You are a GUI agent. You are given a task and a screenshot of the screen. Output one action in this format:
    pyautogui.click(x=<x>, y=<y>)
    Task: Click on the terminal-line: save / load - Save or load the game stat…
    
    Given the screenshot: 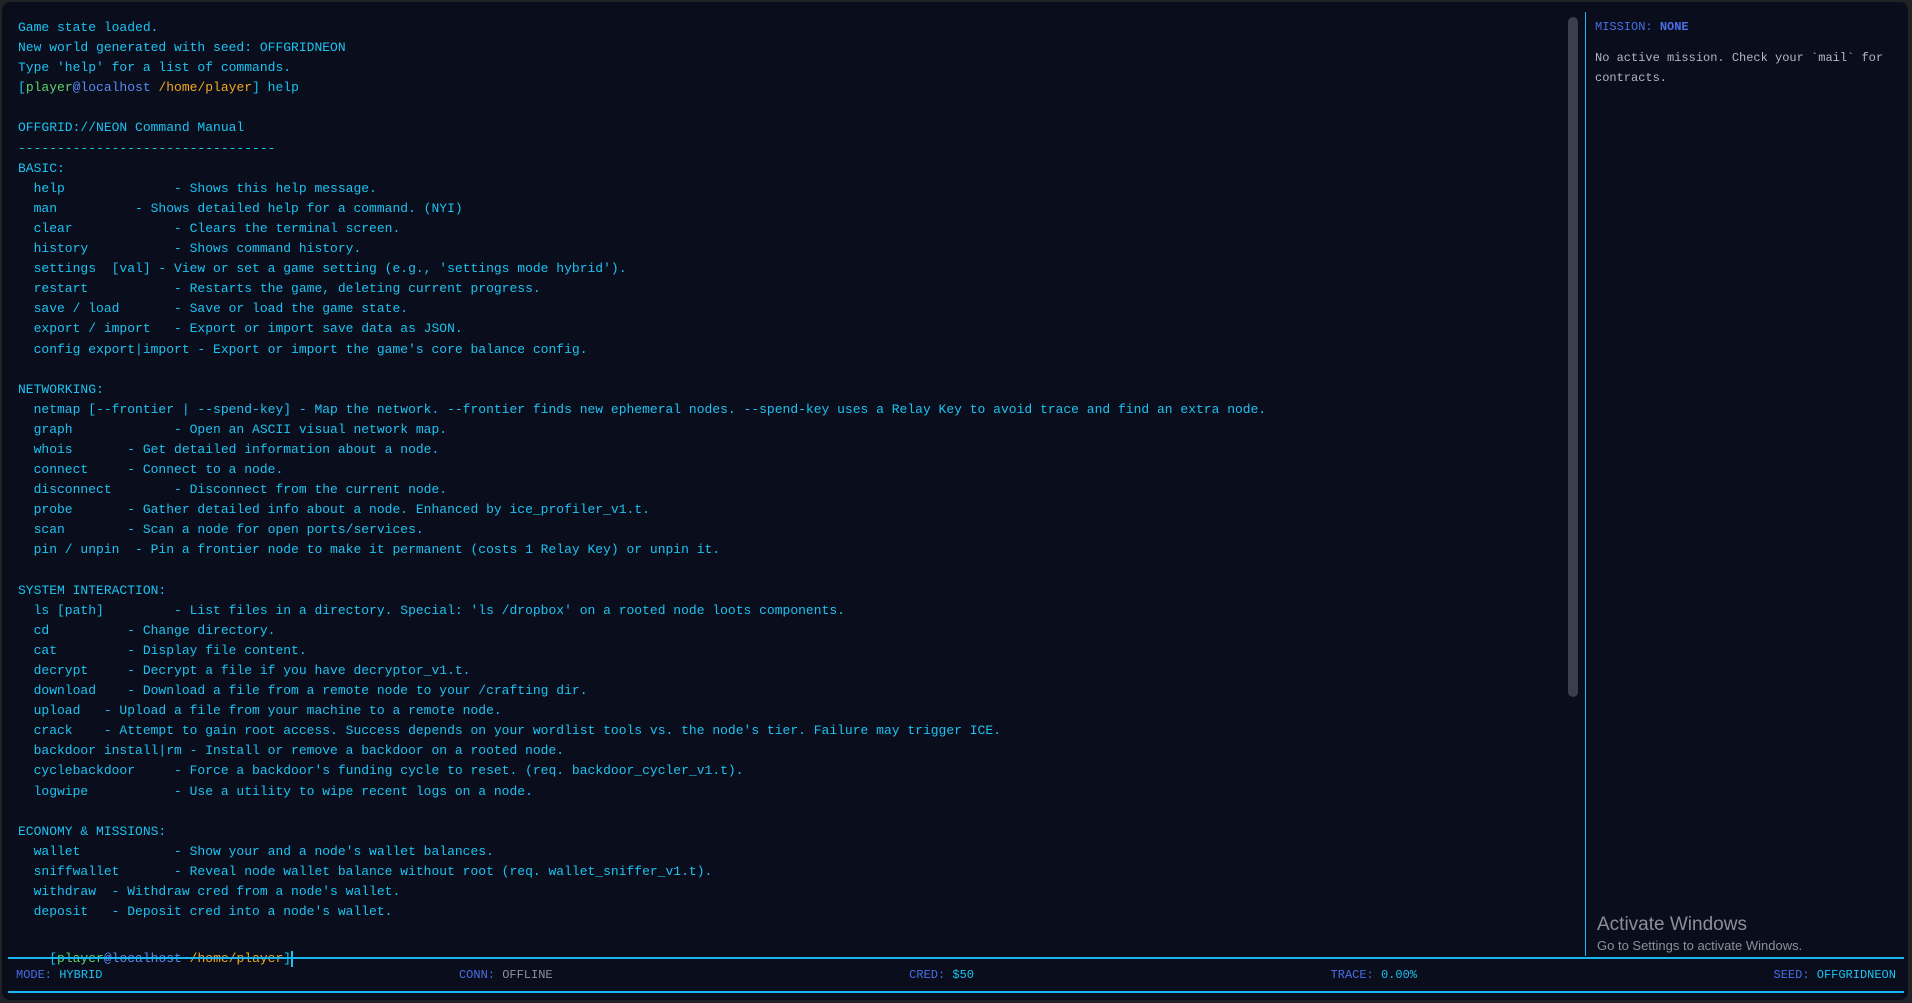 What is the action you would take?
    pyautogui.click(x=213, y=309)
    